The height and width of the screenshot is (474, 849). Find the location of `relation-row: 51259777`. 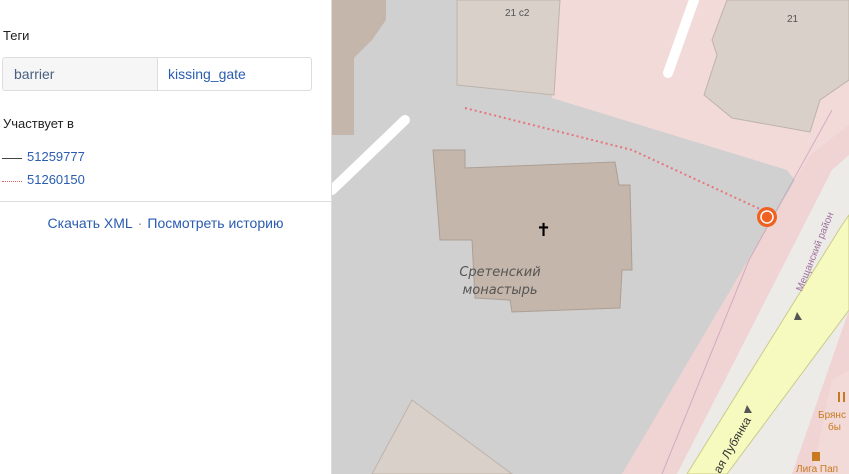

relation-row: 51259777 is located at coordinates (43, 156).